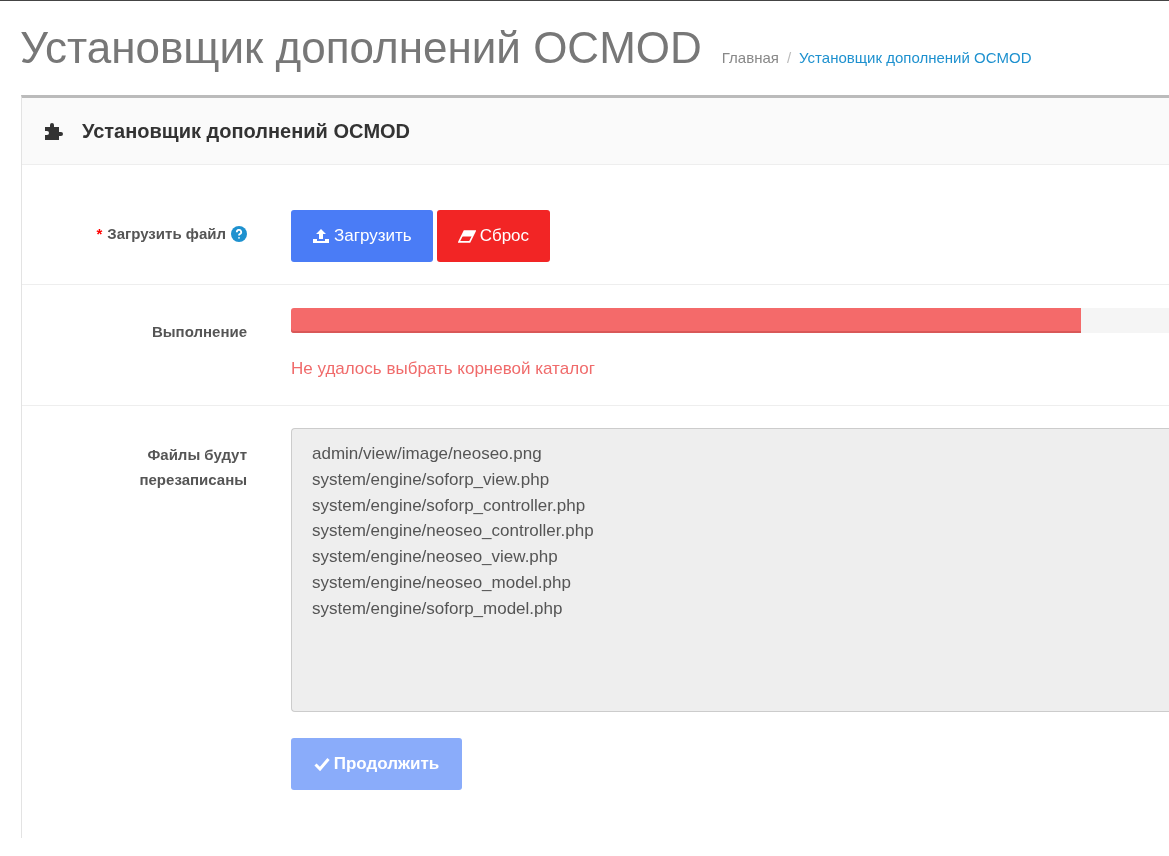 The image size is (1169, 856). Describe the element at coordinates (466, 236) in the screenshot. I see `eraser-icon` at that location.